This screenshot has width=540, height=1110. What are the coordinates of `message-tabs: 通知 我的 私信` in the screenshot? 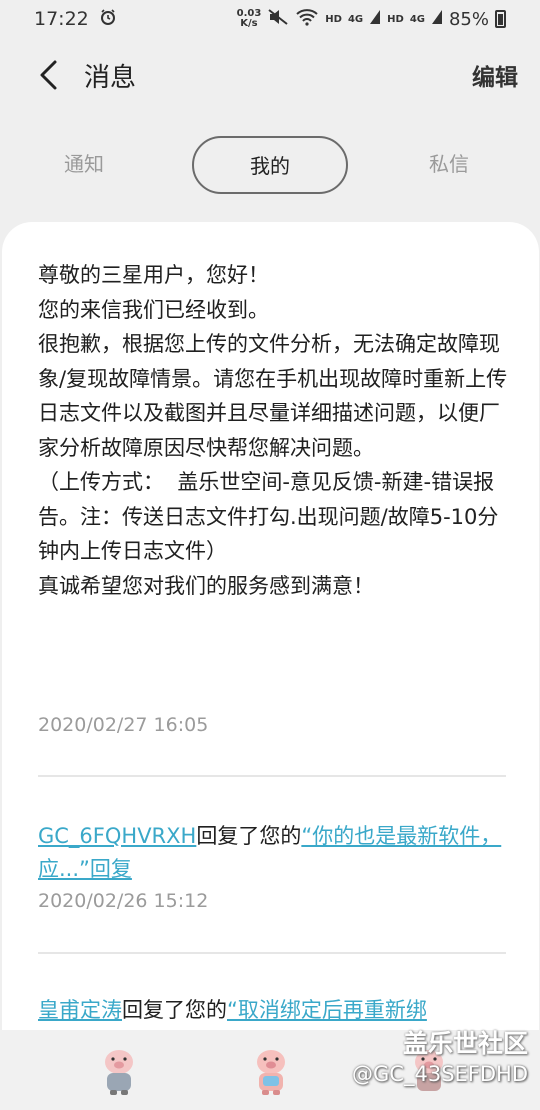 It's located at (270, 165).